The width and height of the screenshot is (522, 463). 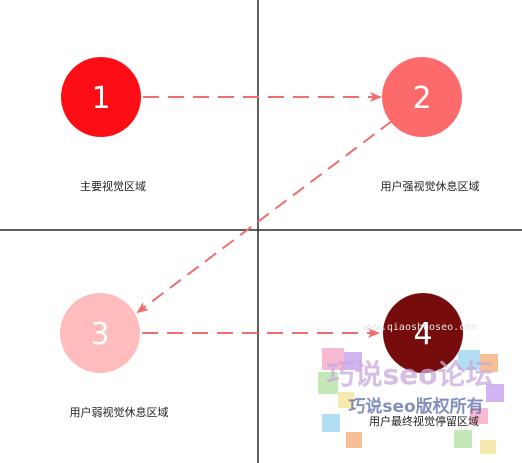 What do you see at coordinates (415, 406) in the screenshot?
I see `watermark-subtitle: 巧说seo版权所有` at bounding box center [415, 406].